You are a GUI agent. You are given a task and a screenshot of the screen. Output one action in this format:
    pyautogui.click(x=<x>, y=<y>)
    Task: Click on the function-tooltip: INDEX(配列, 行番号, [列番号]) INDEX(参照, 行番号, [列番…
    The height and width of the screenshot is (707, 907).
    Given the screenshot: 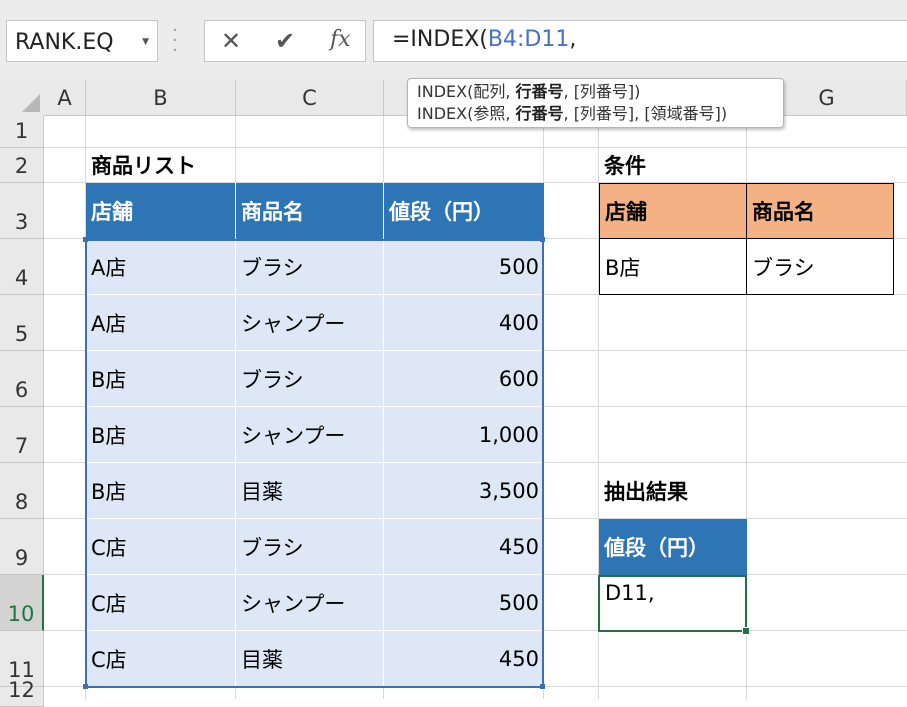 What is the action you would take?
    pyautogui.click(x=595, y=103)
    